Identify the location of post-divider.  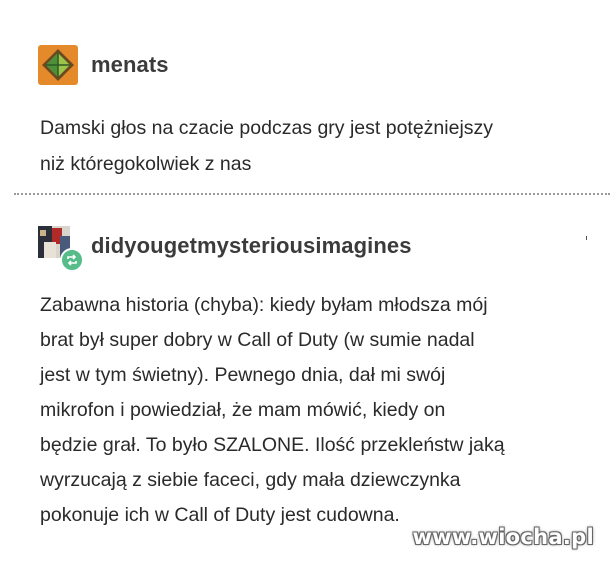
(312, 194).